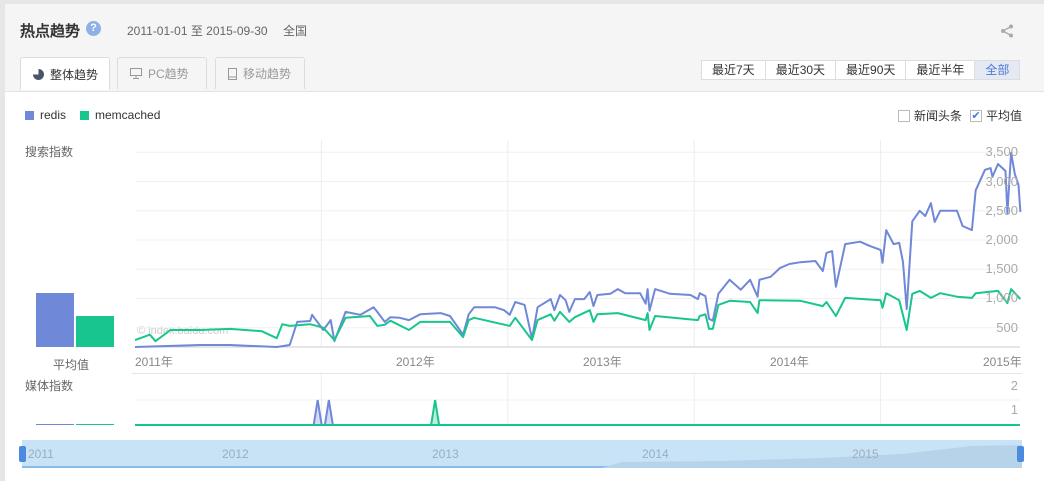 This screenshot has width=1044, height=481. What do you see at coordinates (577, 399) in the screenshot?
I see `media-index-chart` at bounding box center [577, 399].